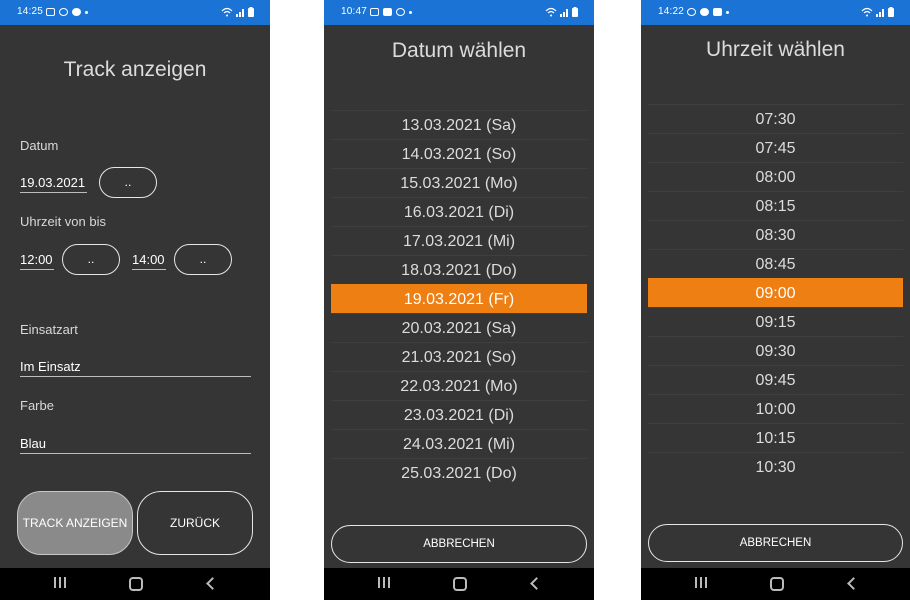  I want to click on time-item: 10:15, so click(775, 437).